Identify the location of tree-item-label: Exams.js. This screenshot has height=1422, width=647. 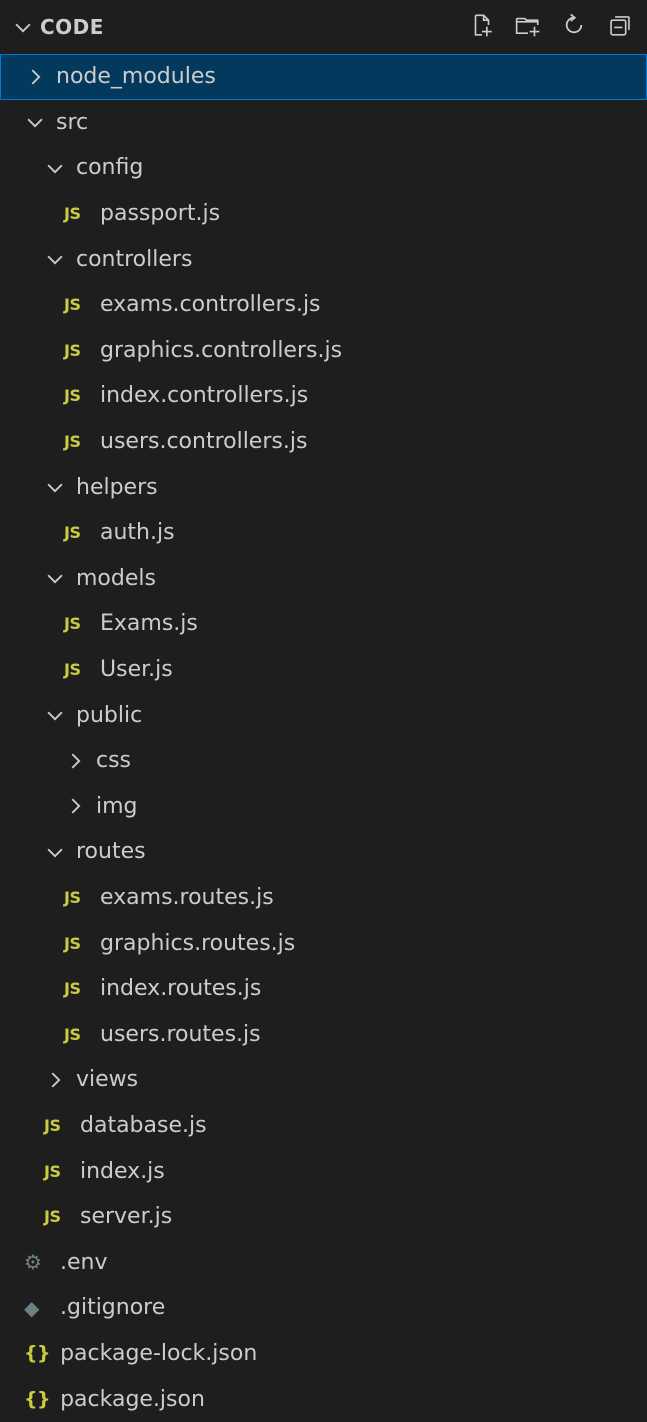
(149, 624).